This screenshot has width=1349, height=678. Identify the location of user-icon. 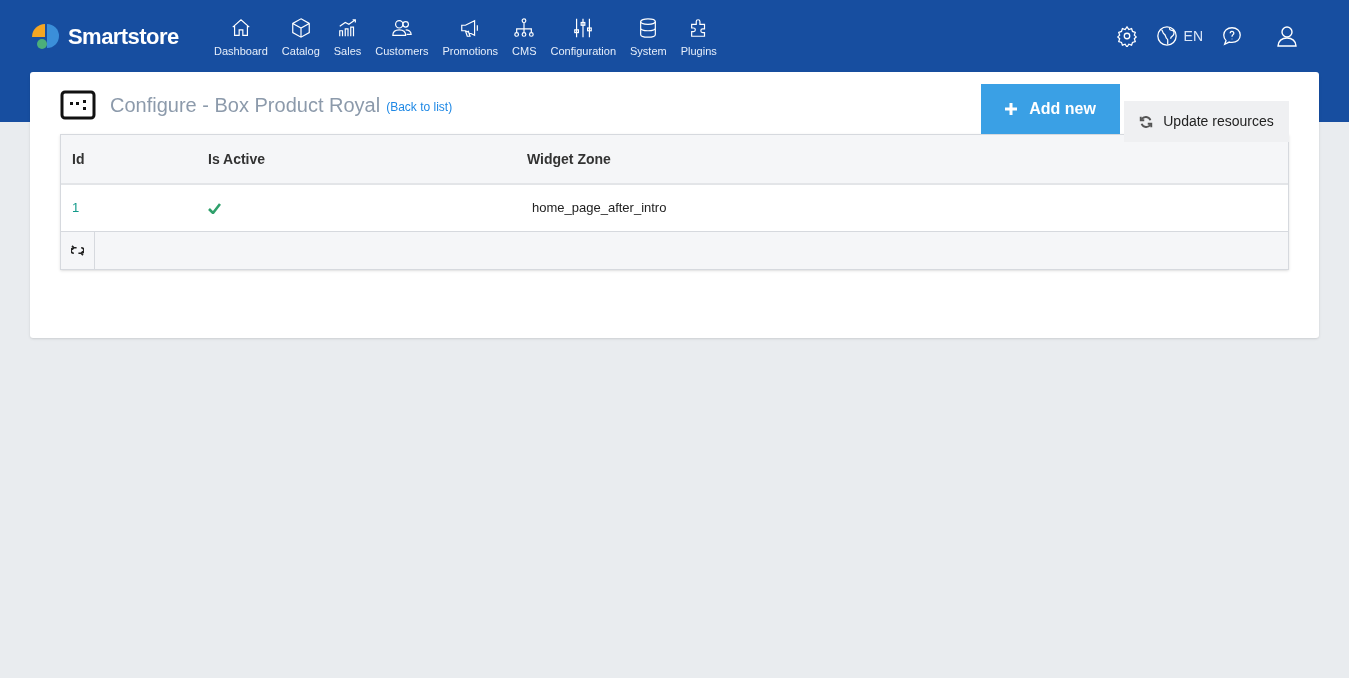
(1287, 36).